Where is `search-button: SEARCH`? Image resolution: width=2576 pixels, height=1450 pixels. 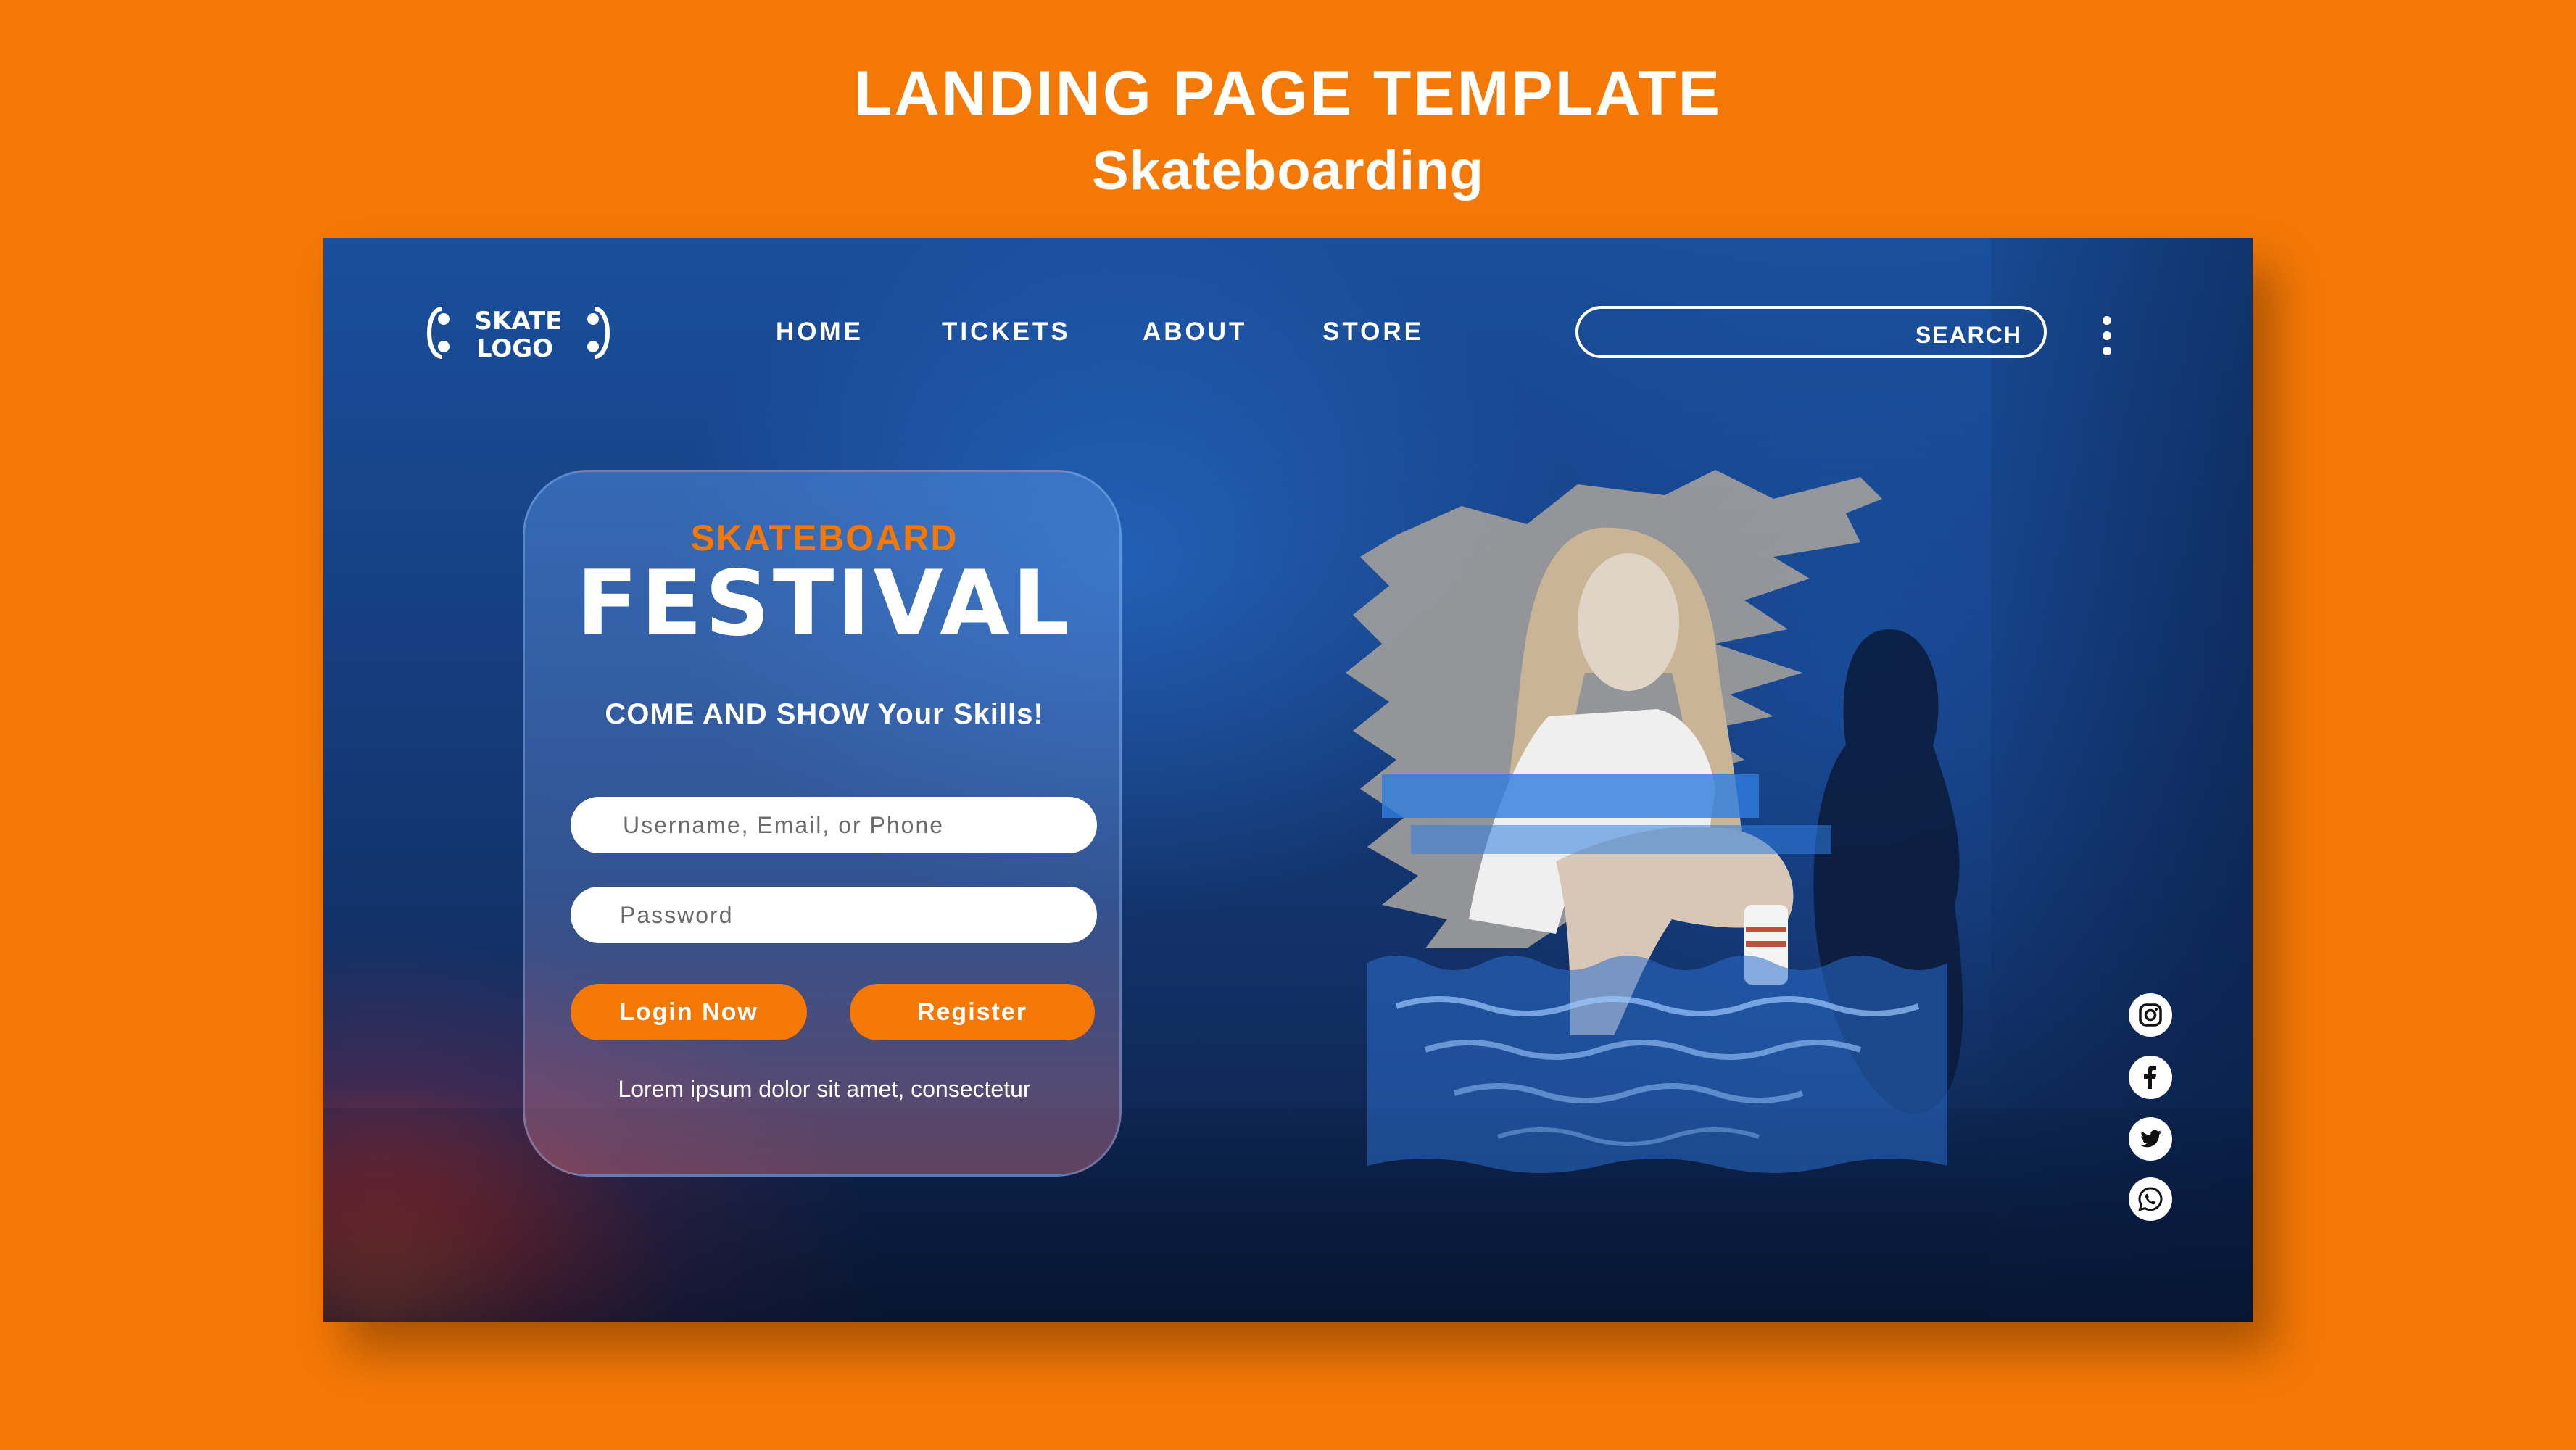 search-button: SEARCH is located at coordinates (1969, 336).